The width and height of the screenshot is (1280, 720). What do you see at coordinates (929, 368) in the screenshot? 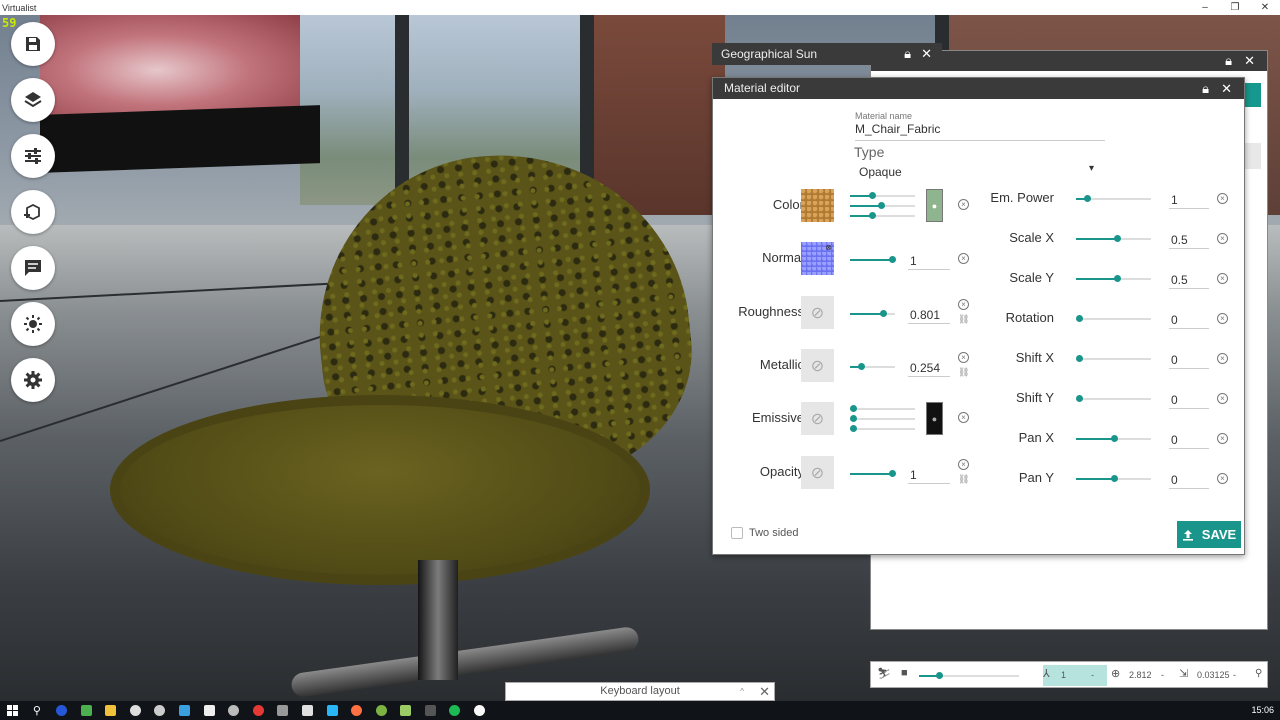
I see `metallic-value: 0.254` at bounding box center [929, 368].